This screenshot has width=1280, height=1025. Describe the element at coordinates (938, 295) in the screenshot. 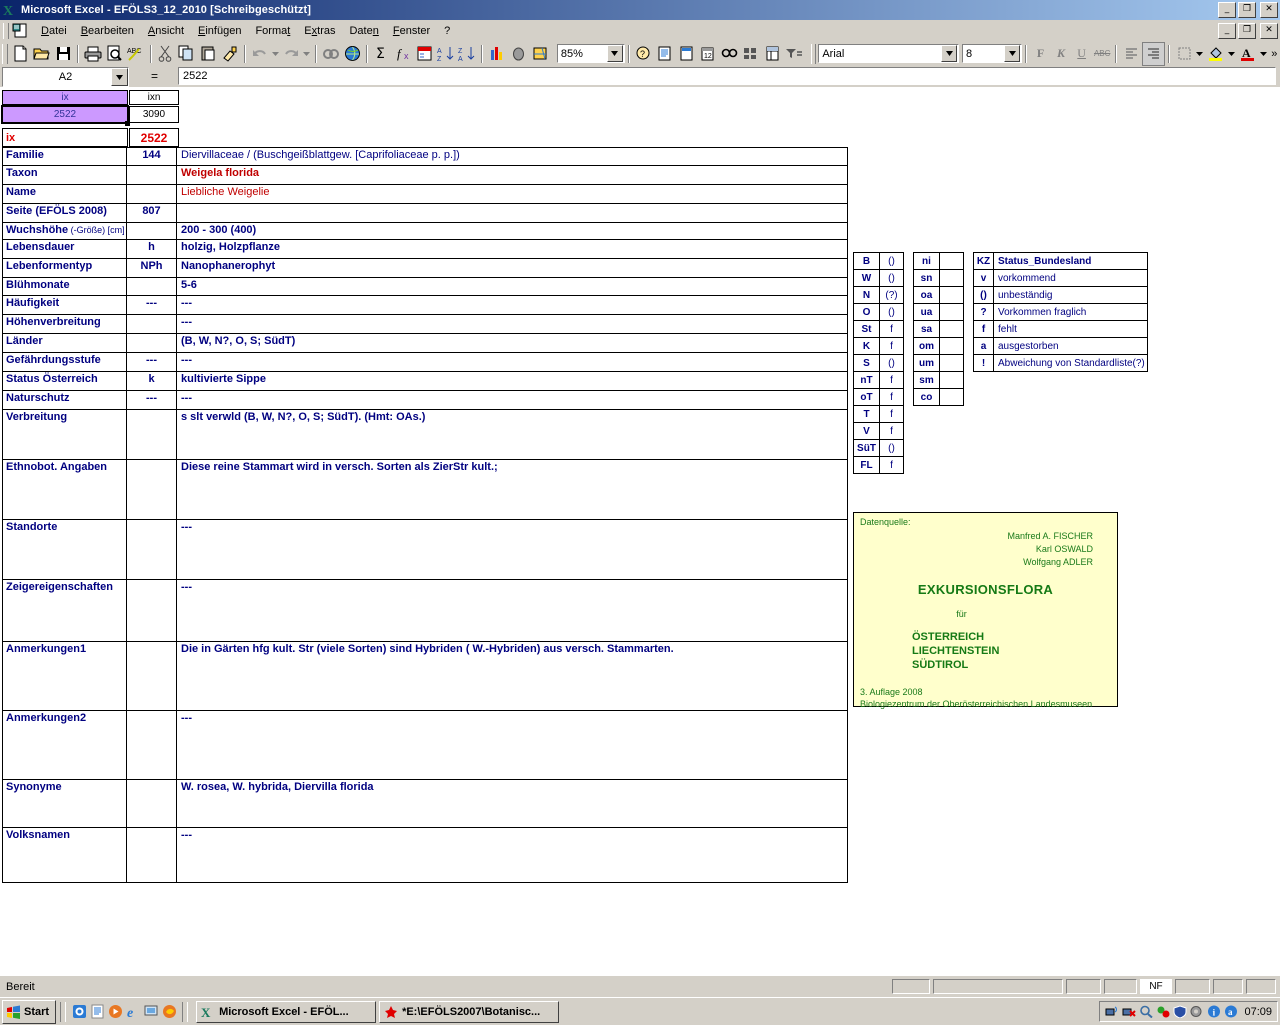

I see `legend-region-row: oa` at that location.